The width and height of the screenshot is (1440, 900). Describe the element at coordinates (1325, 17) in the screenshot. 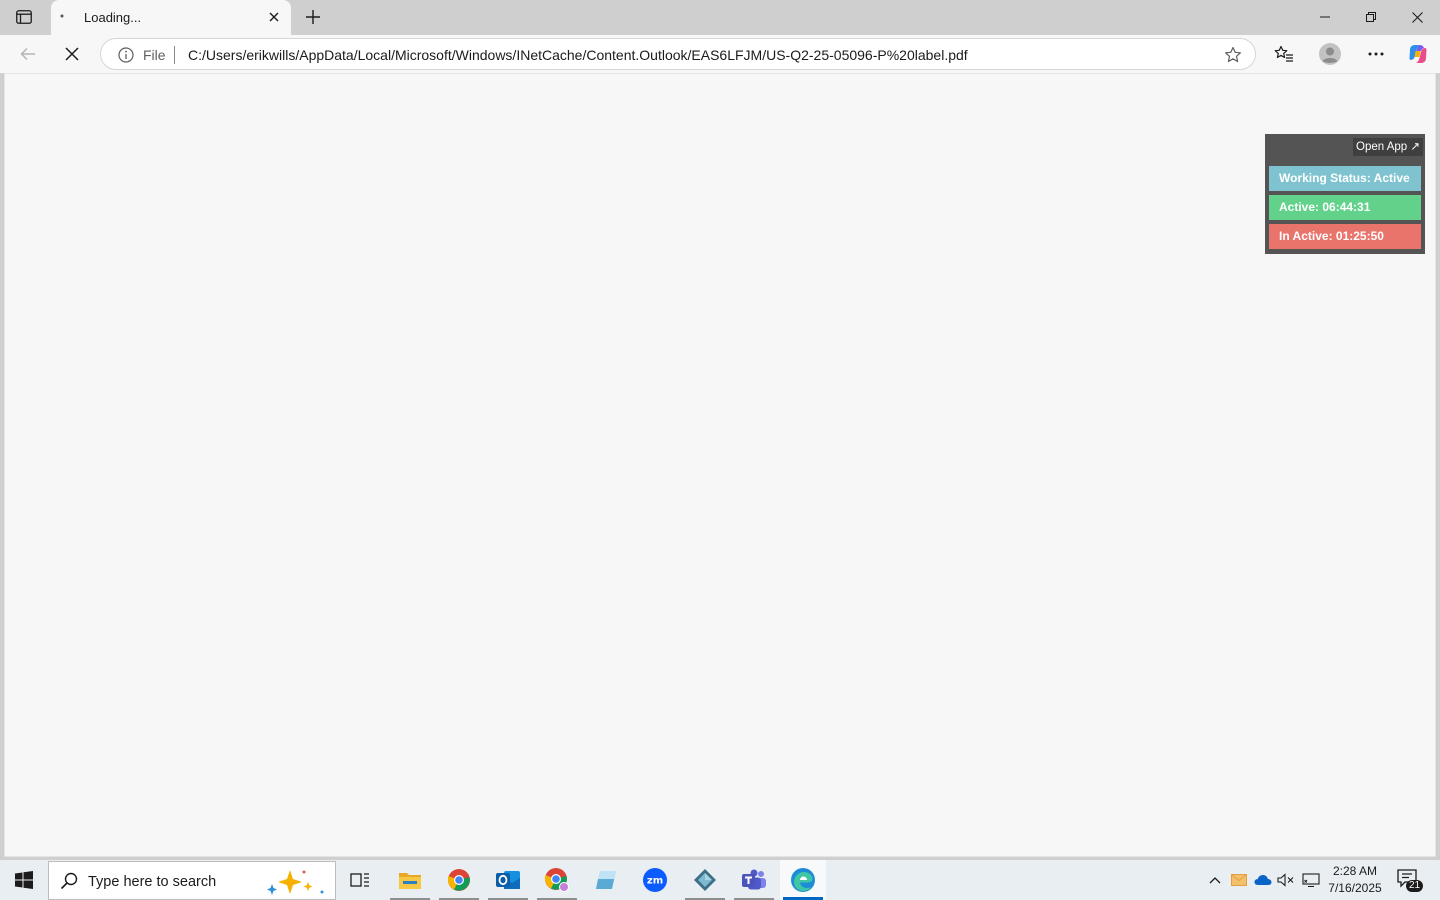

I see `minimize-icon` at that location.